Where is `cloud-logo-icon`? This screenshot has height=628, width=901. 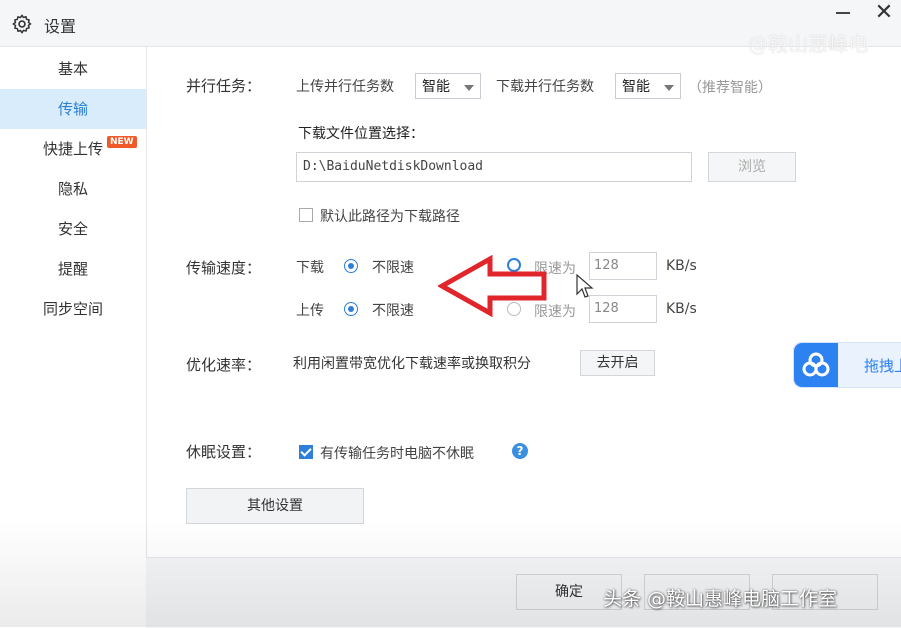
cloud-logo-icon is located at coordinates (816, 364).